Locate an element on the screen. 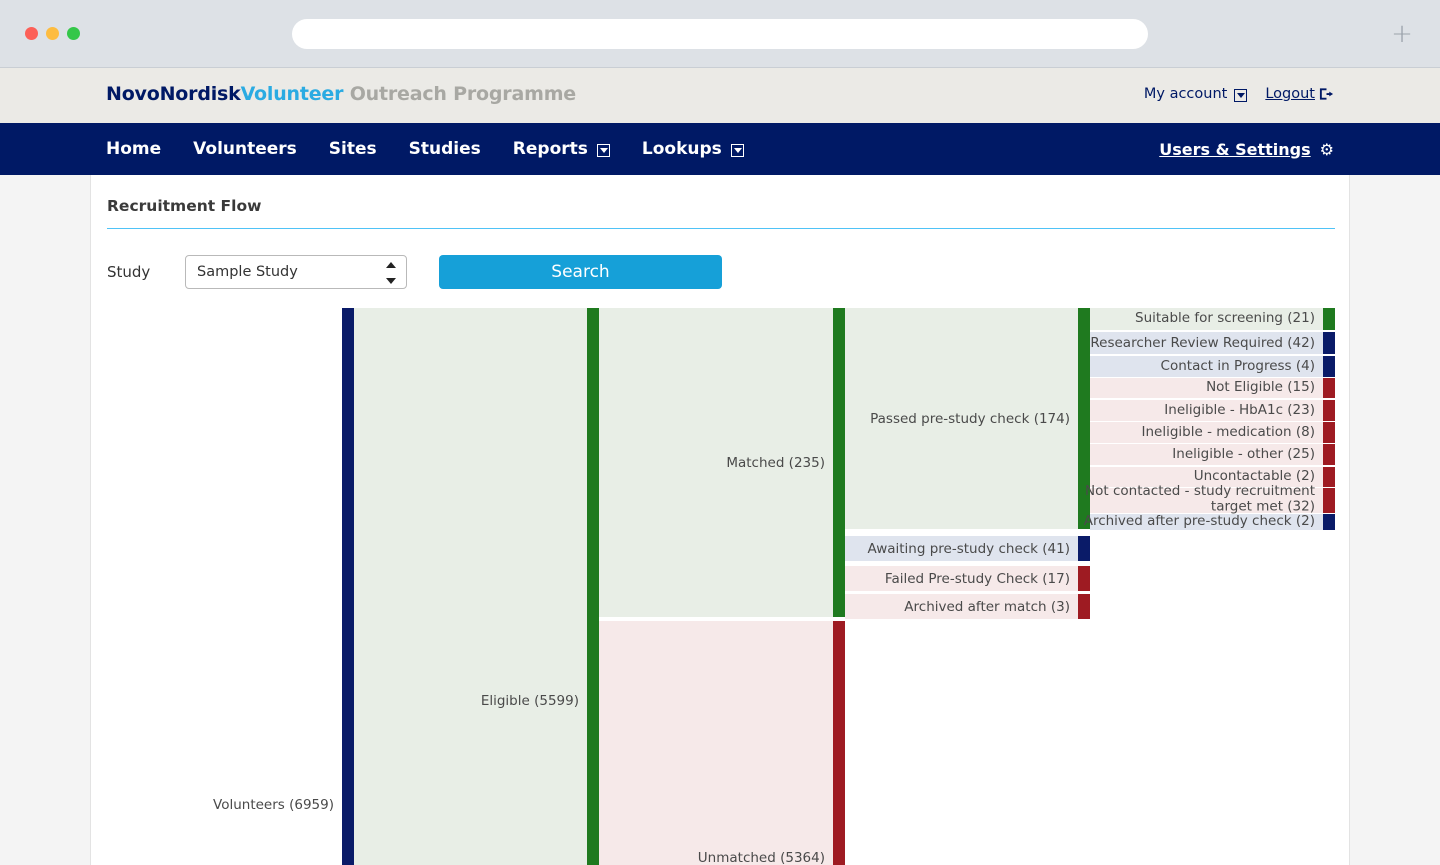  sankey-node-label: Ineligible - HbA1c (23) is located at coordinates (1239, 410).